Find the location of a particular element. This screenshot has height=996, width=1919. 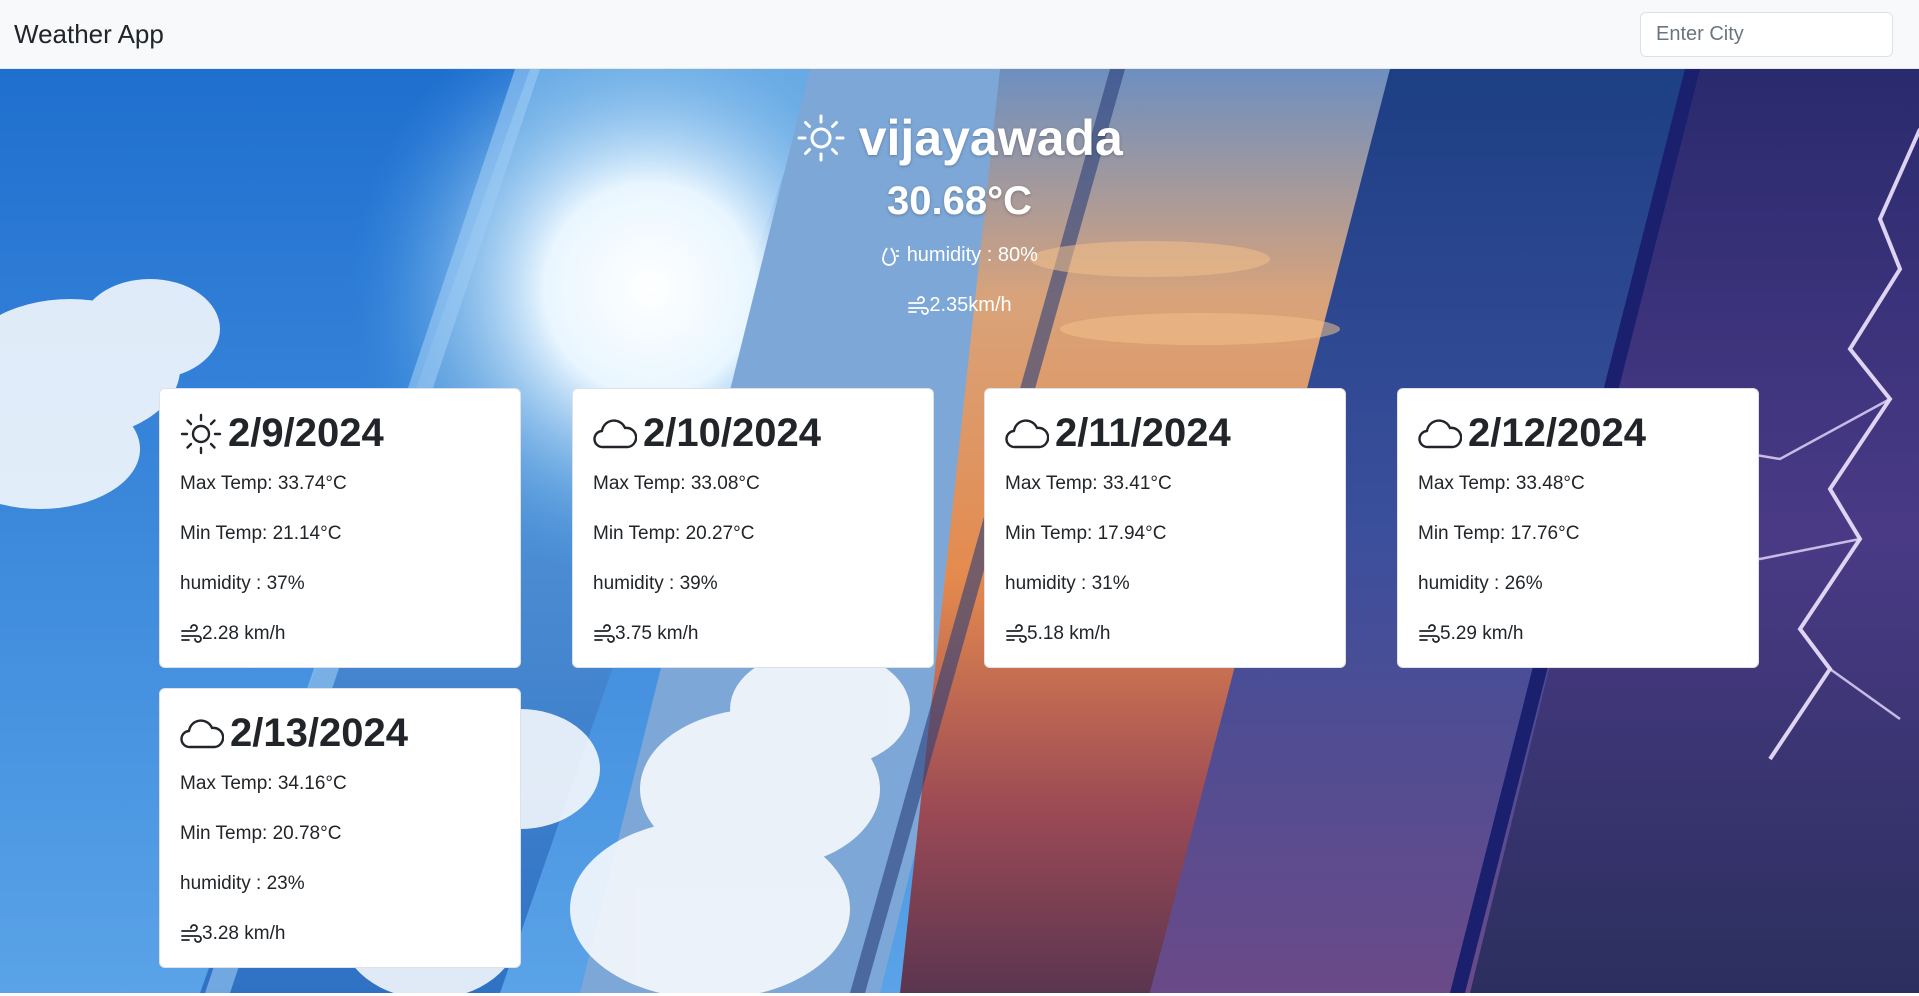

forecast-max-temp: Max Temp: 34.16°C is located at coordinates (263, 783).